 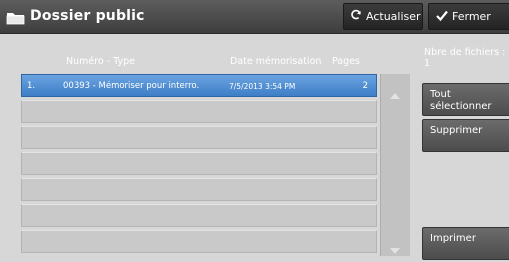 What do you see at coordinates (131, 86) in the screenshot?
I see `row-number-type: 00393 - Mémoriser pour interro.` at bounding box center [131, 86].